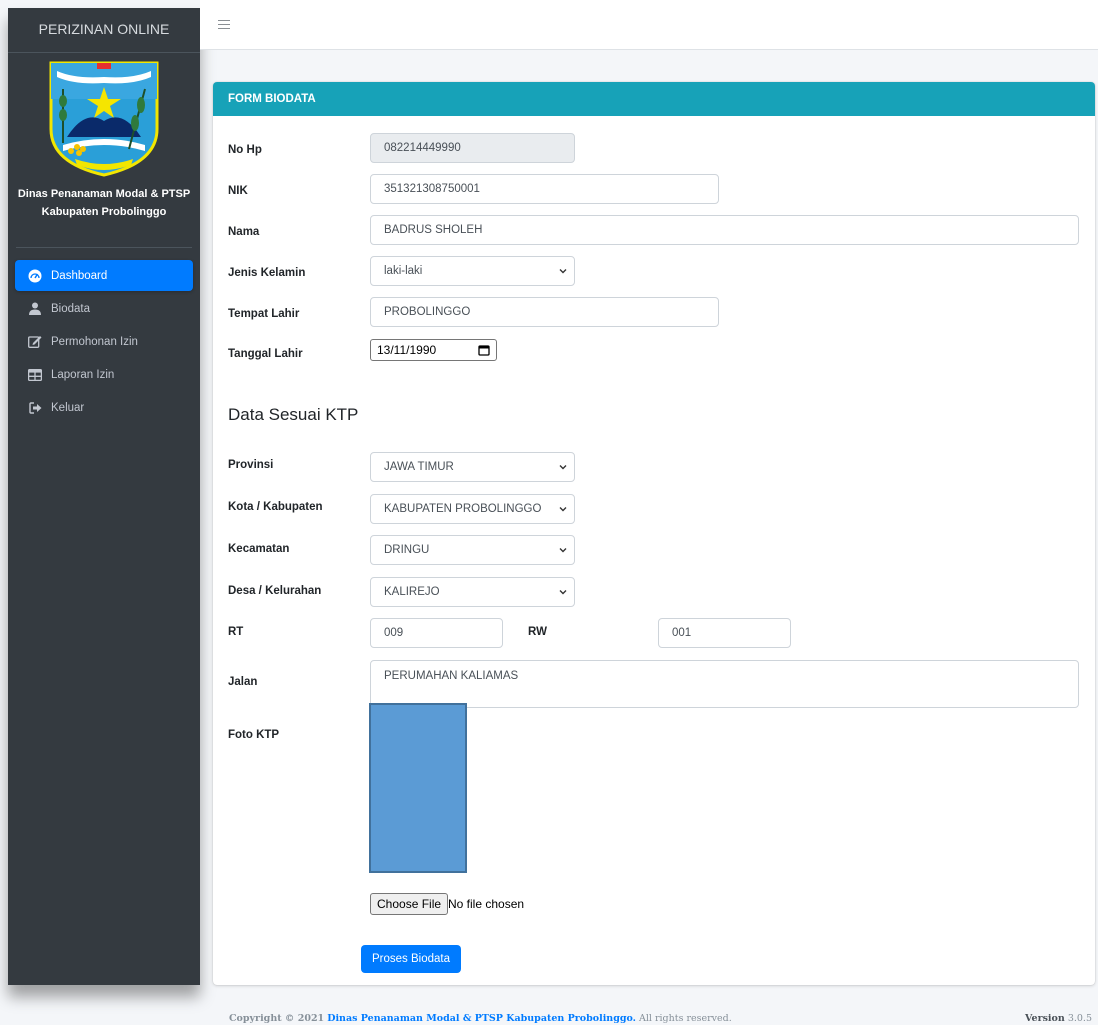  Describe the element at coordinates (79, 275) in the screenshot. I see `sidebar-item-label: Dashboard` at that location.